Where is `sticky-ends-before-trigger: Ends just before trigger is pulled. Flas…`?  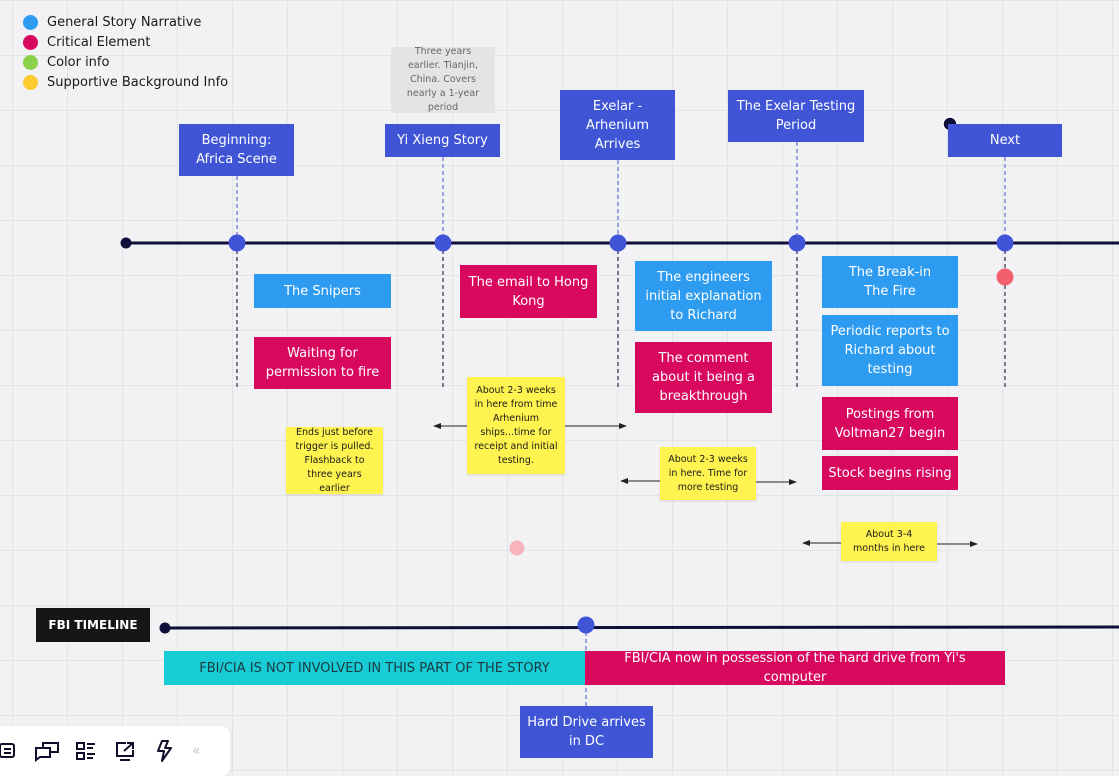 sticky-ends-before-trigger: Ends just before trigger is pulled. Flas… is located at coordinates (334, 460).